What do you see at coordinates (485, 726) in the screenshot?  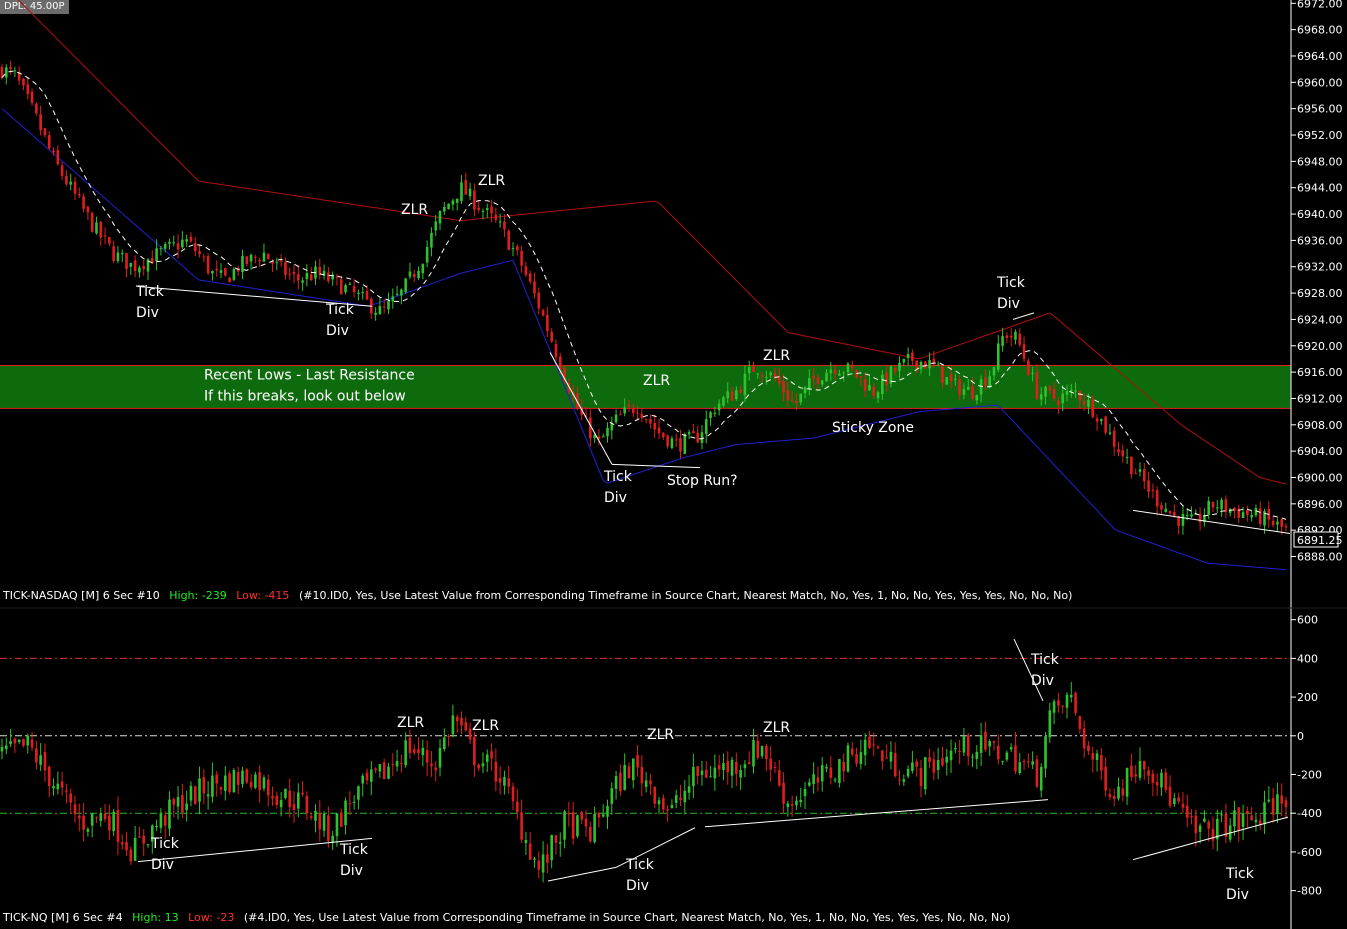 I see `tick-annotation: ZLR` at bounding box center [485, 726].